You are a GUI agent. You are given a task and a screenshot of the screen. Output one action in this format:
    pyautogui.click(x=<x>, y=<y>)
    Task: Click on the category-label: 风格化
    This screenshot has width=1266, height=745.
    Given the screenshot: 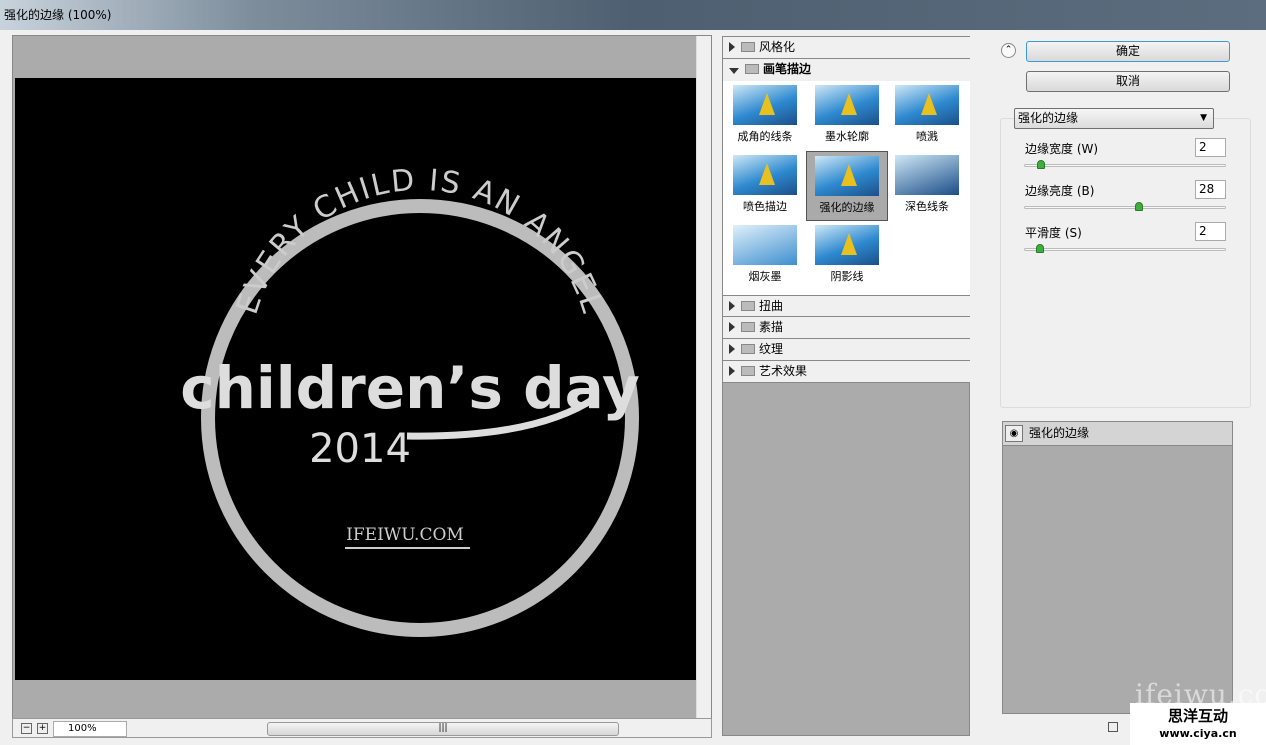 What is the action you would take?
    pyautogui.click(x=777, y=47)
    